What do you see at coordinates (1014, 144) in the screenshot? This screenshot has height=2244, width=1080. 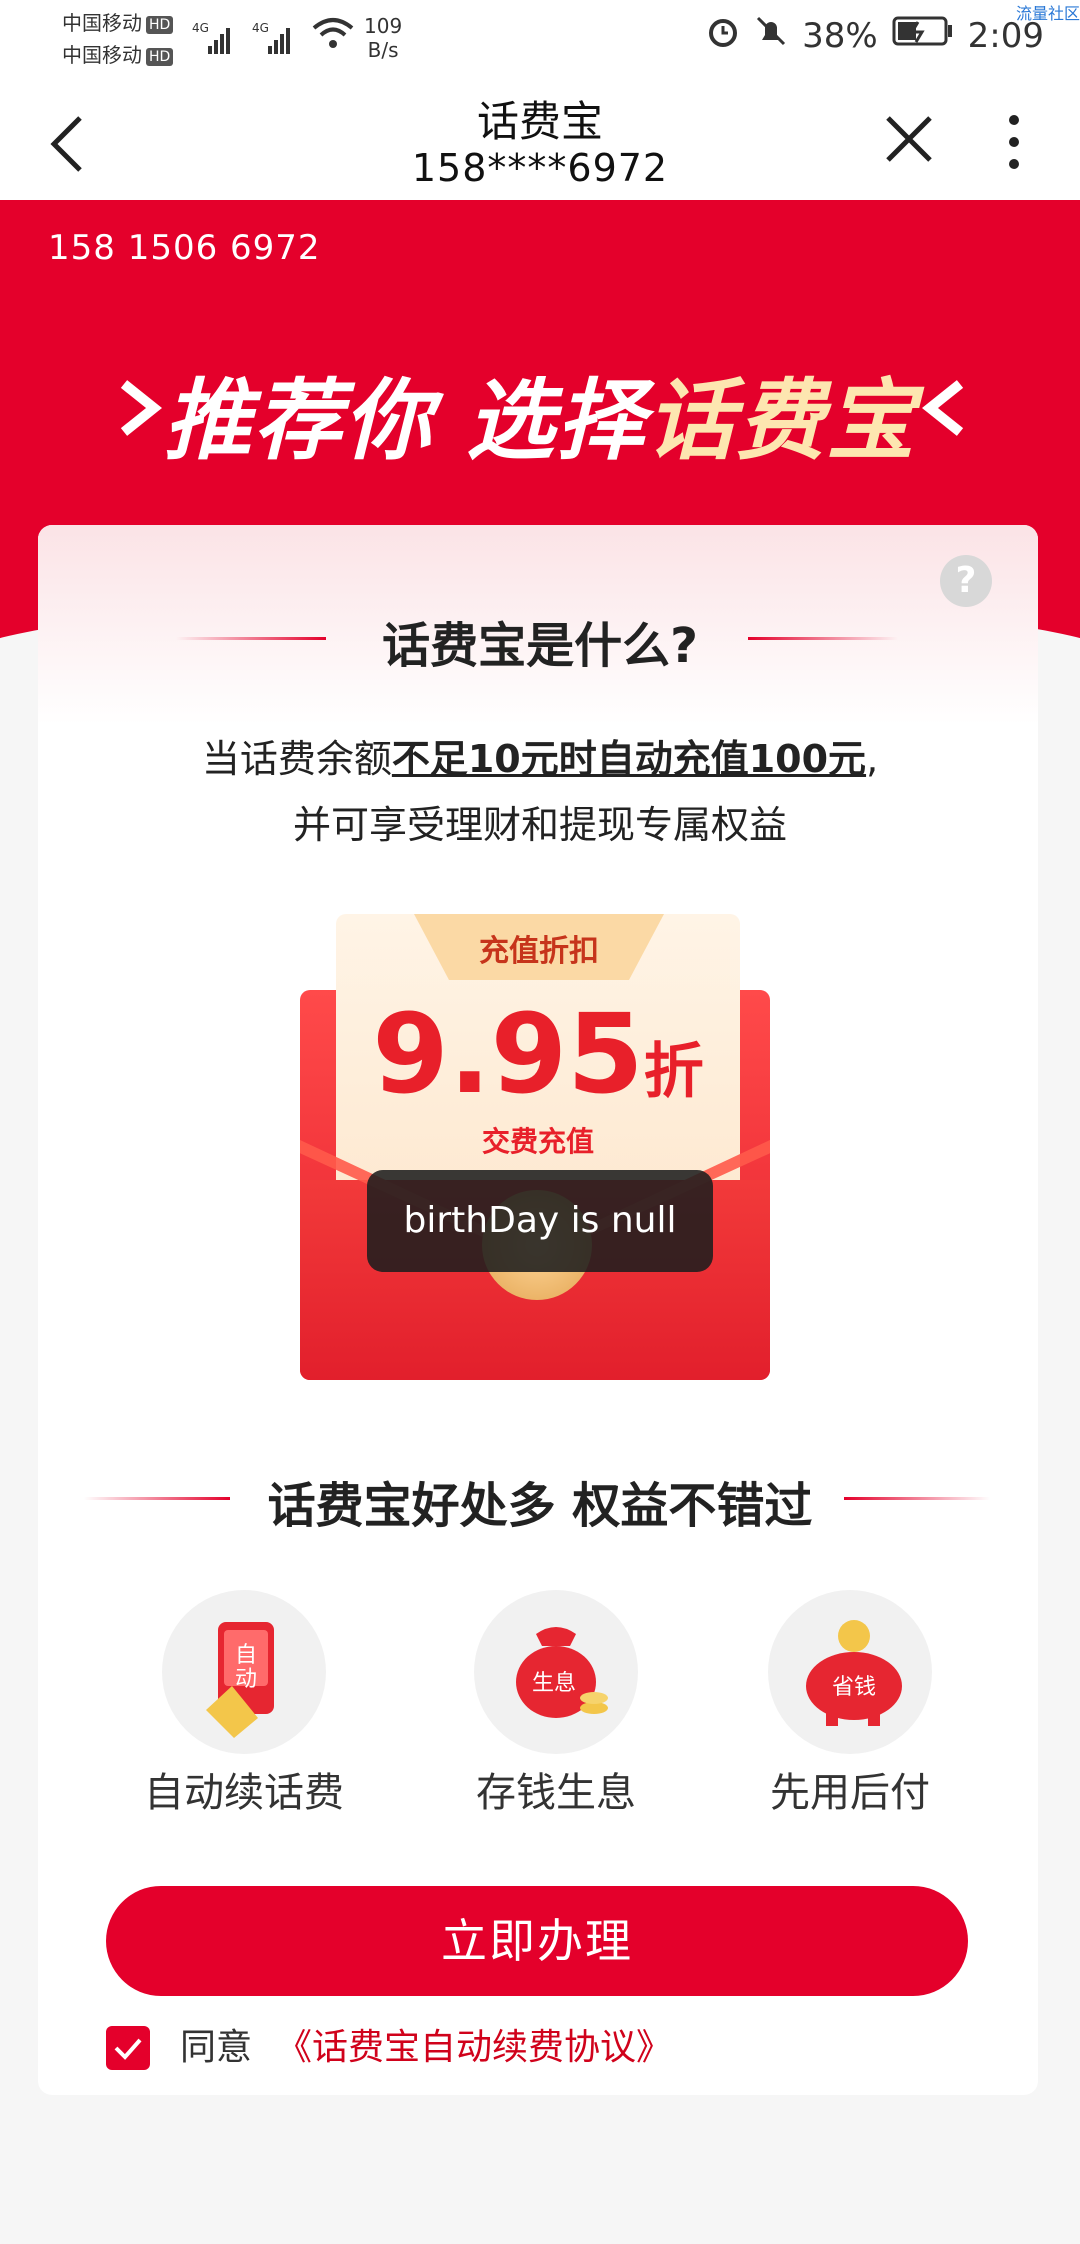 I see `more-icon` at bounding box center [1014, 144].